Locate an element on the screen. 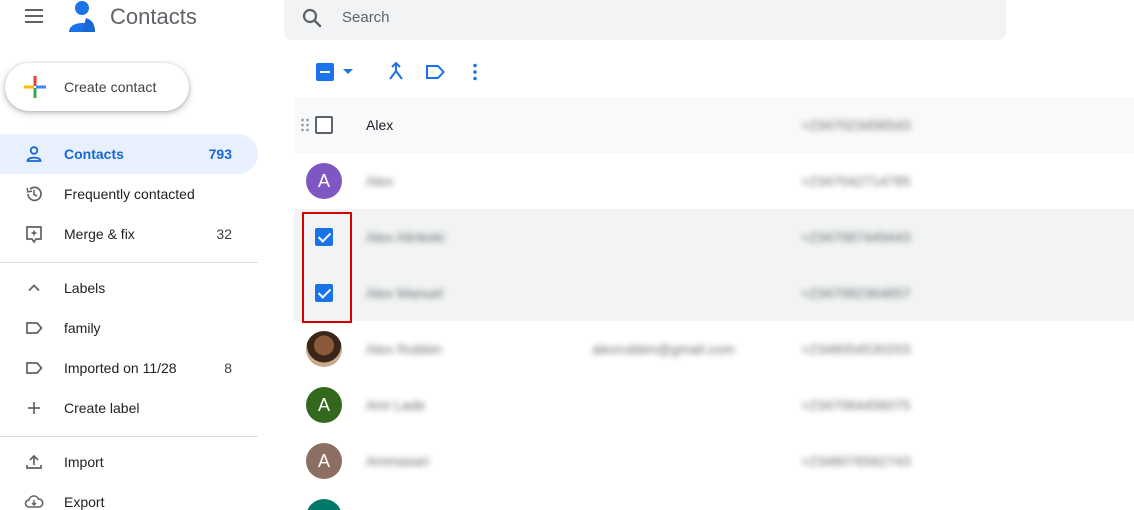 The image size is (1134, 510). upload-icon is located at coordinates (34, 461).